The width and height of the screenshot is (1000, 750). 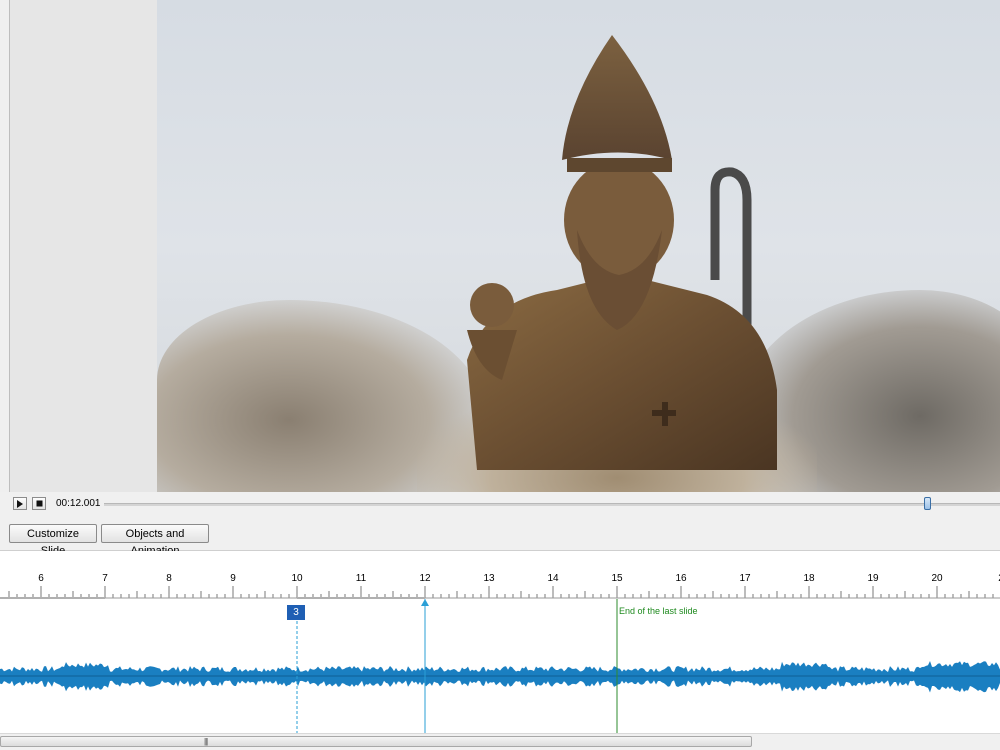 I want to click on play-icon, so click(x=20, y=503).